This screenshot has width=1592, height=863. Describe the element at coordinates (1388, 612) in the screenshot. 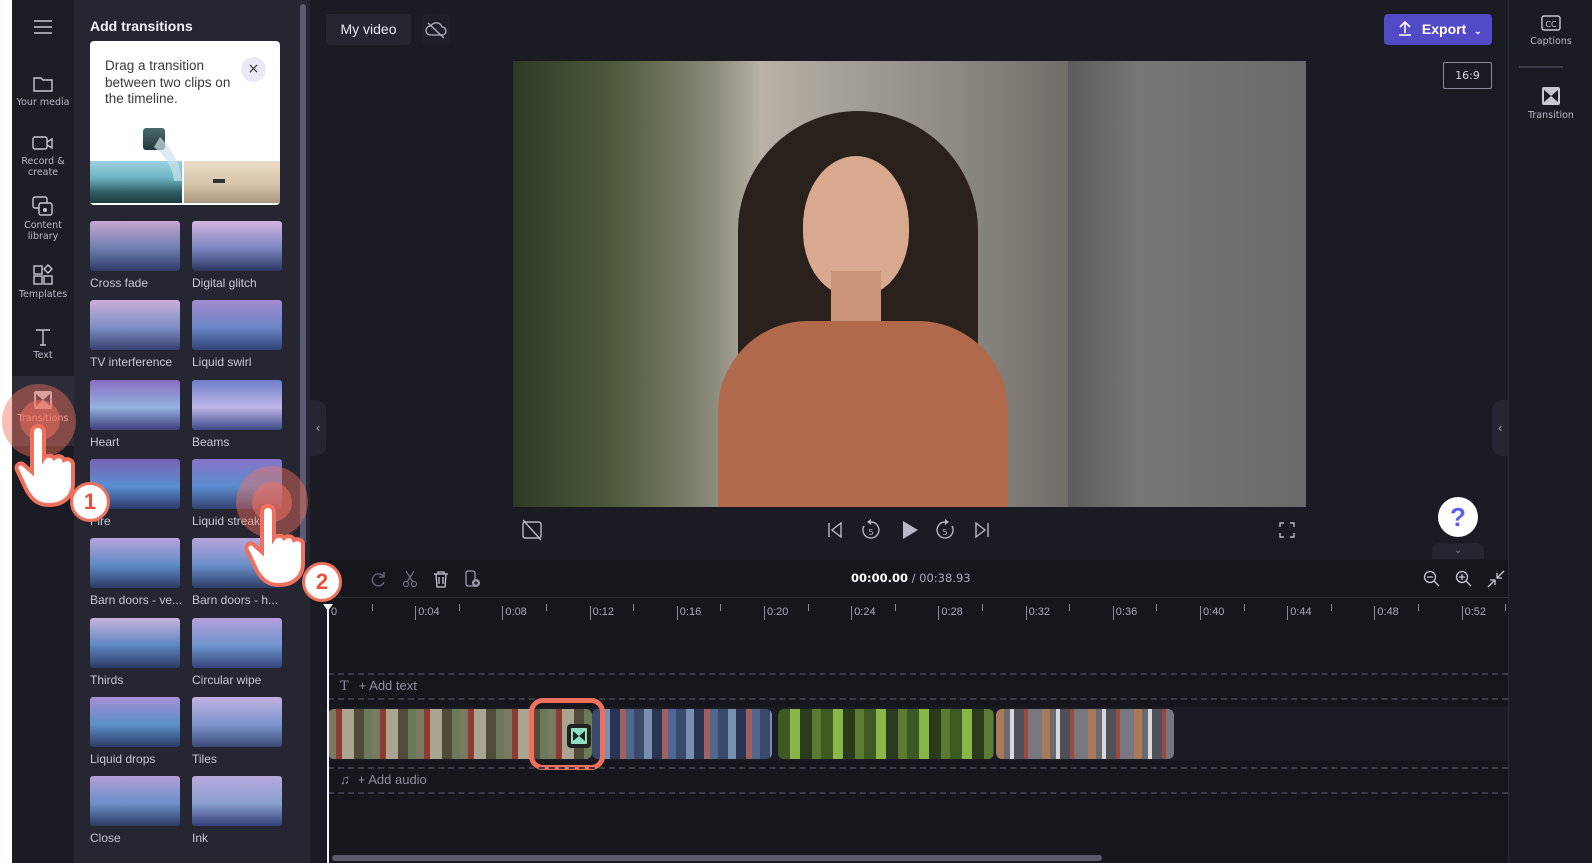

I see `ruler-tick-label: 0:48` at that location.